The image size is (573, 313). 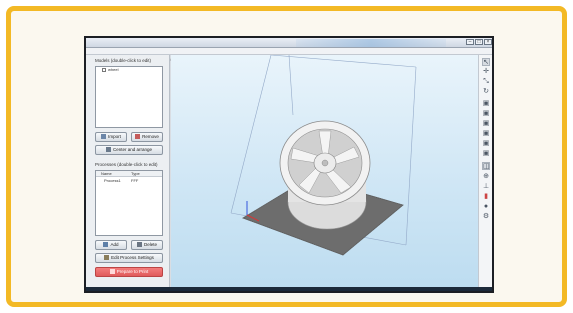 What do you see at coordinates (486, 124) in the screenshot?
I see `view-left-icon: ▣` at bounding box center [486, 124].